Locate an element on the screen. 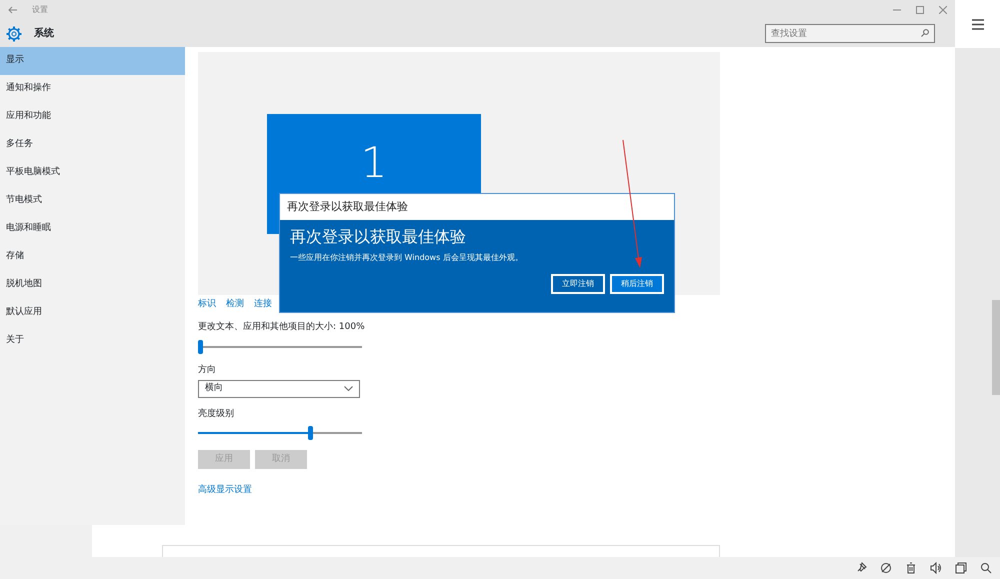 Image resolution: width=1000 pixels, height=579 pixels. close-icon is located at coordinates (943, 10).